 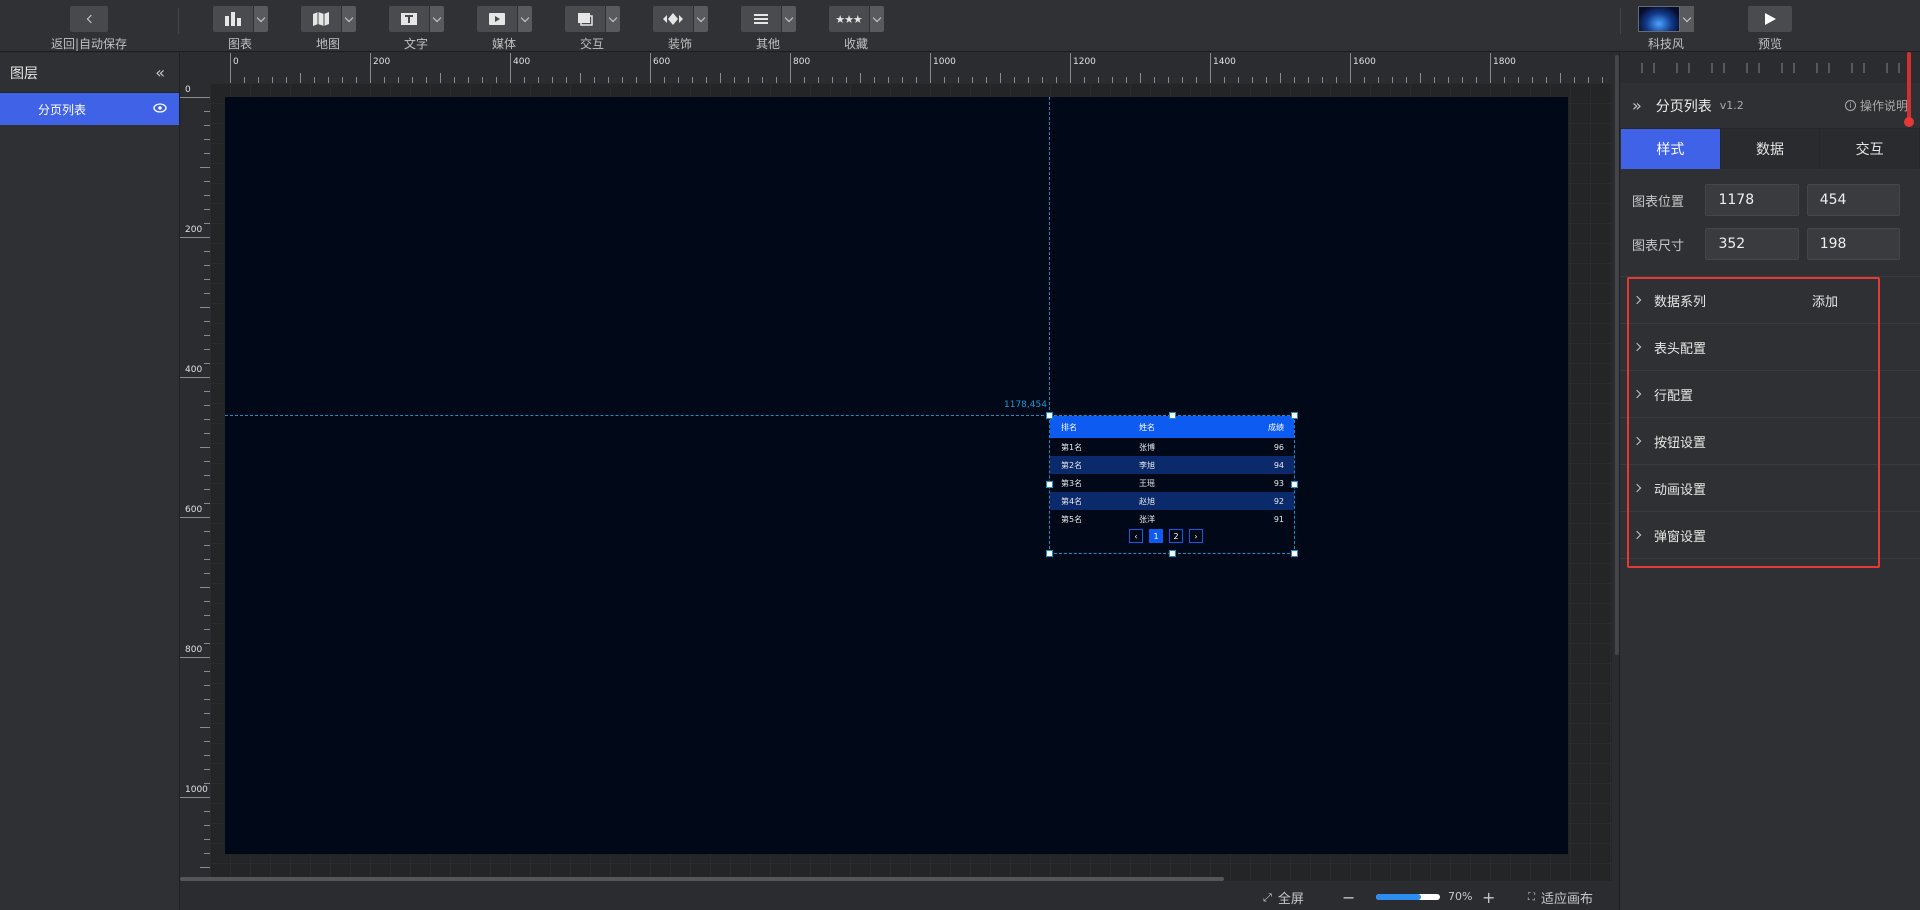 What do you see at coordinates (680, 29) in the screenshot?
I see `toolbar-decoration-button: 装饰` at bounding box center [680, 29].